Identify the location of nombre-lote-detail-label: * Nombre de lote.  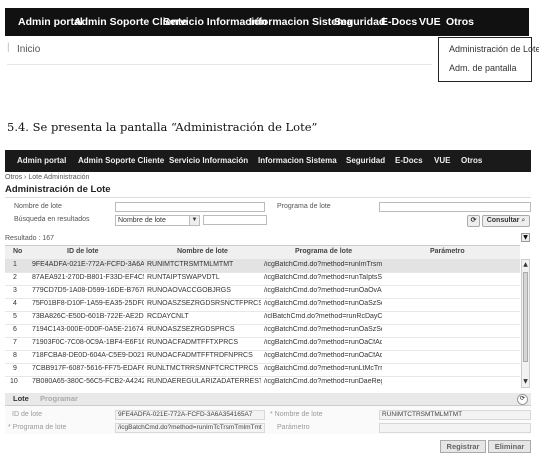
(296, 414).